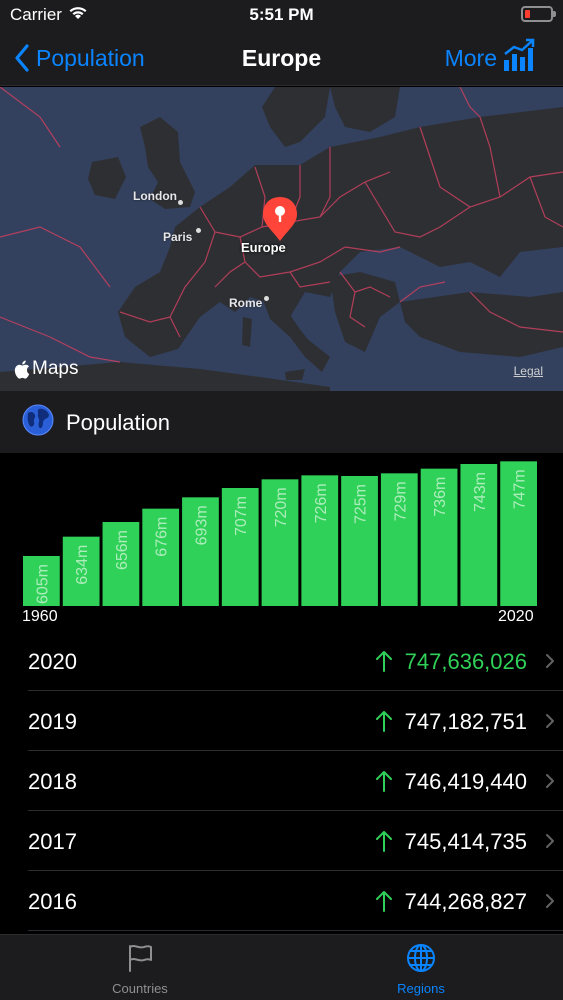 The height and width of the screenshot is (1000, 563). I want to click on list-item: 2018 746,419,440, so click(295, 781).